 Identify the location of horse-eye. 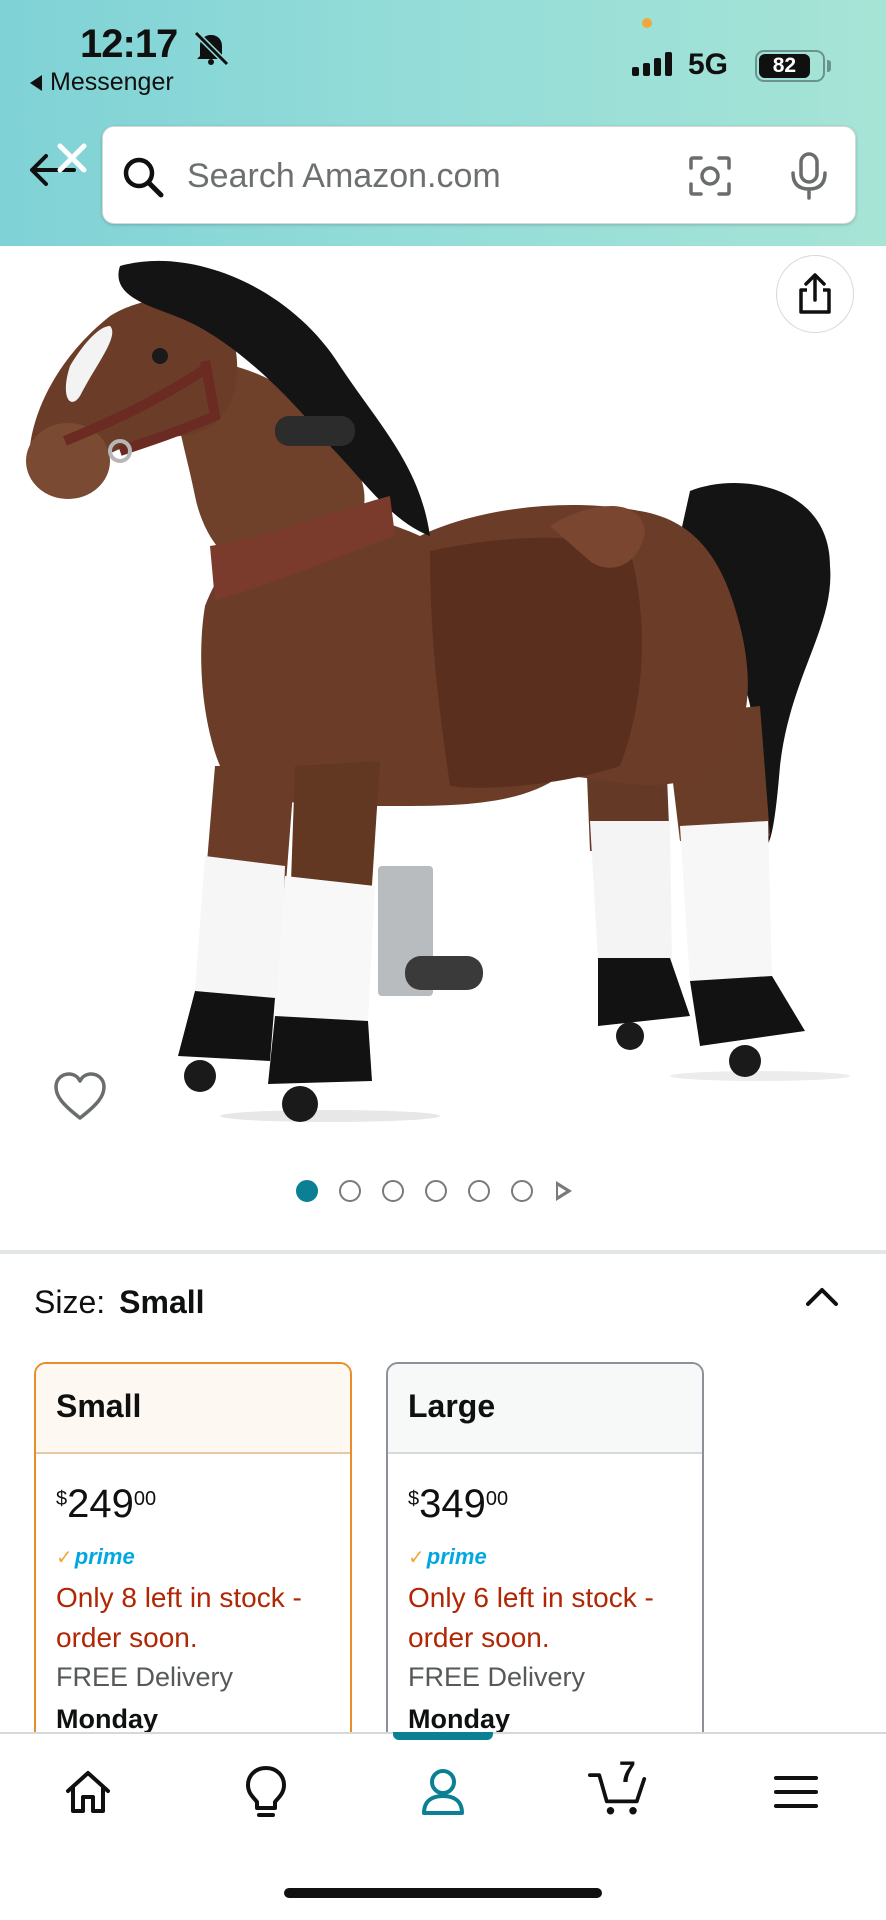
(160, 356).